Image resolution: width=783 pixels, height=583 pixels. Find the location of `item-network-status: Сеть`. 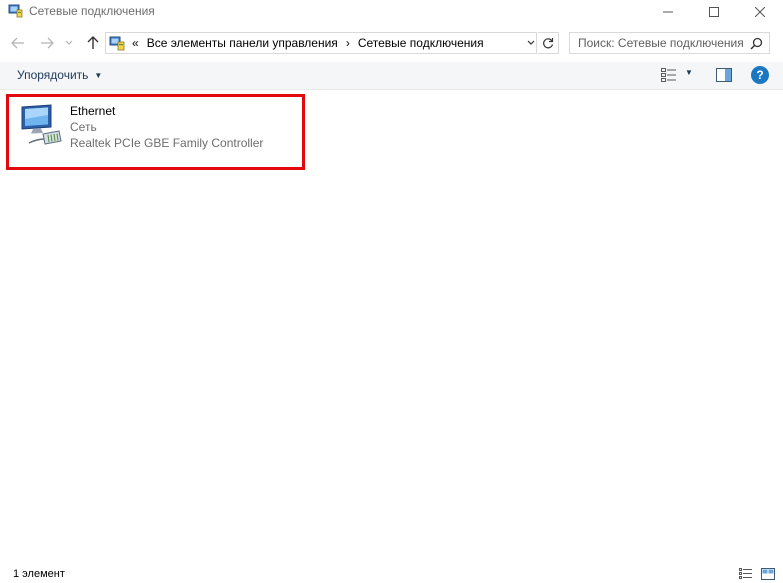

item-network-status: Сеть is located at coordinates (83, 127).